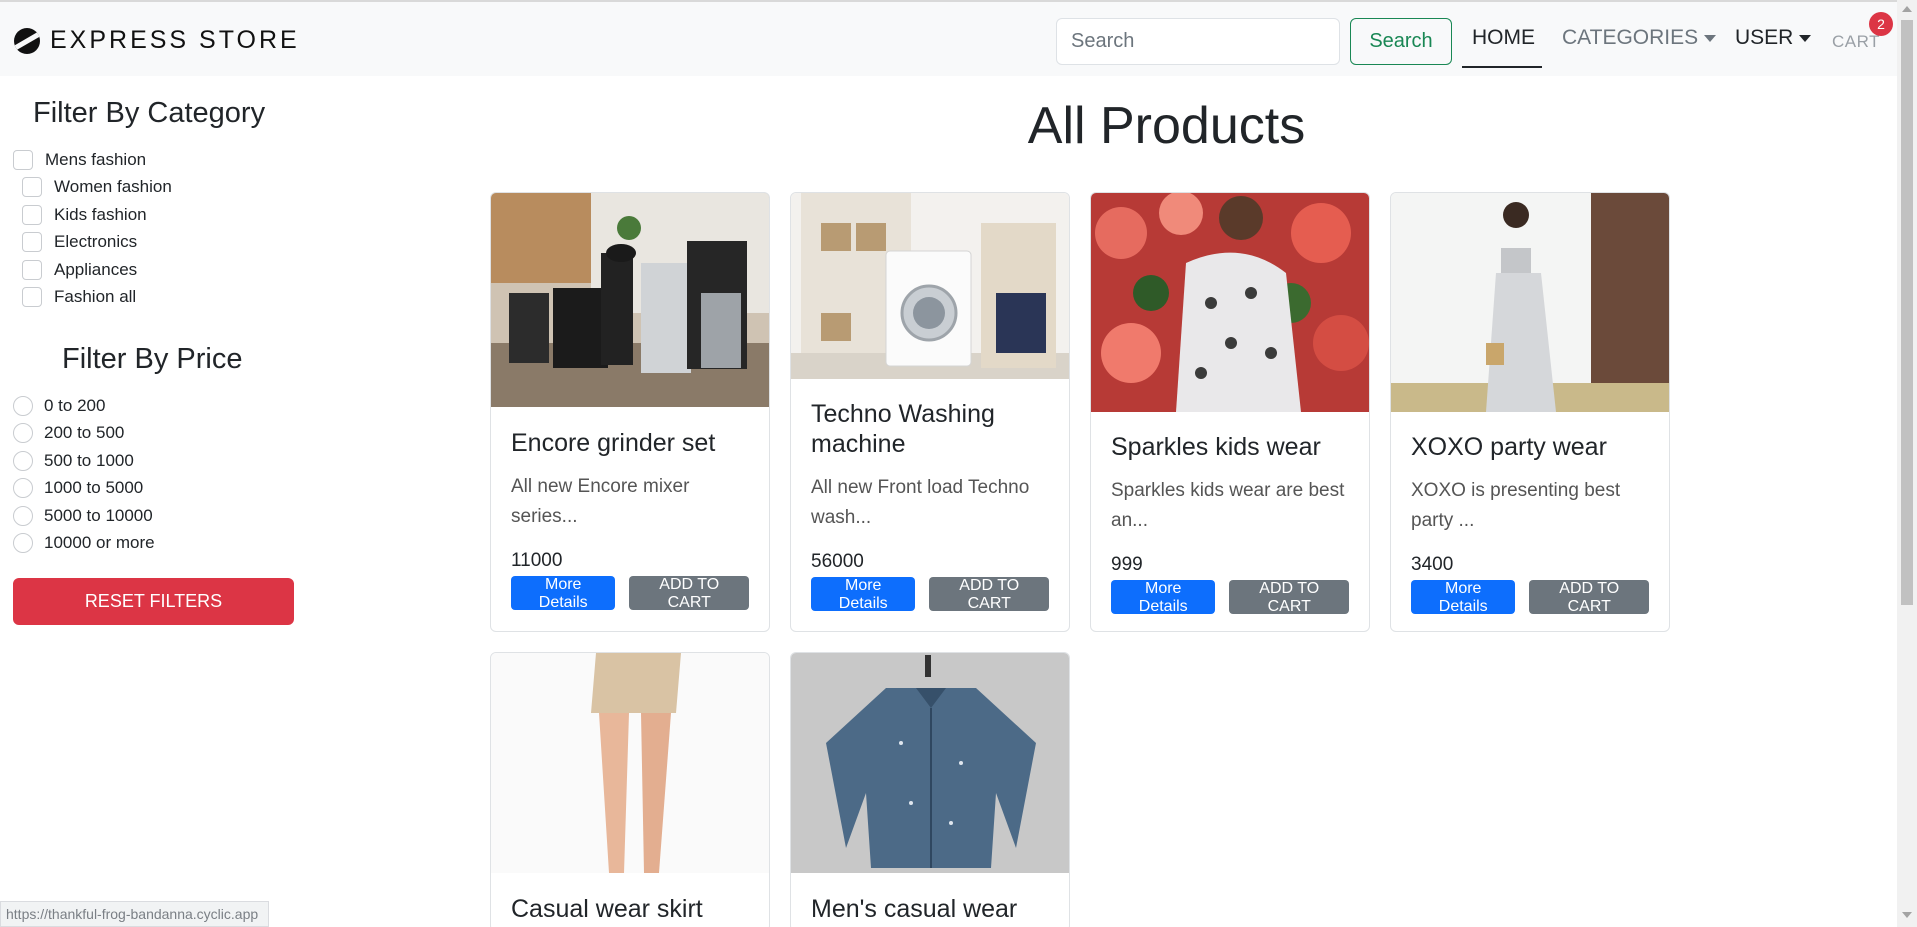 The height and width of the screenshot is (927, 1917). I want to click on scrollbar-thumb, so click(1907, 312).